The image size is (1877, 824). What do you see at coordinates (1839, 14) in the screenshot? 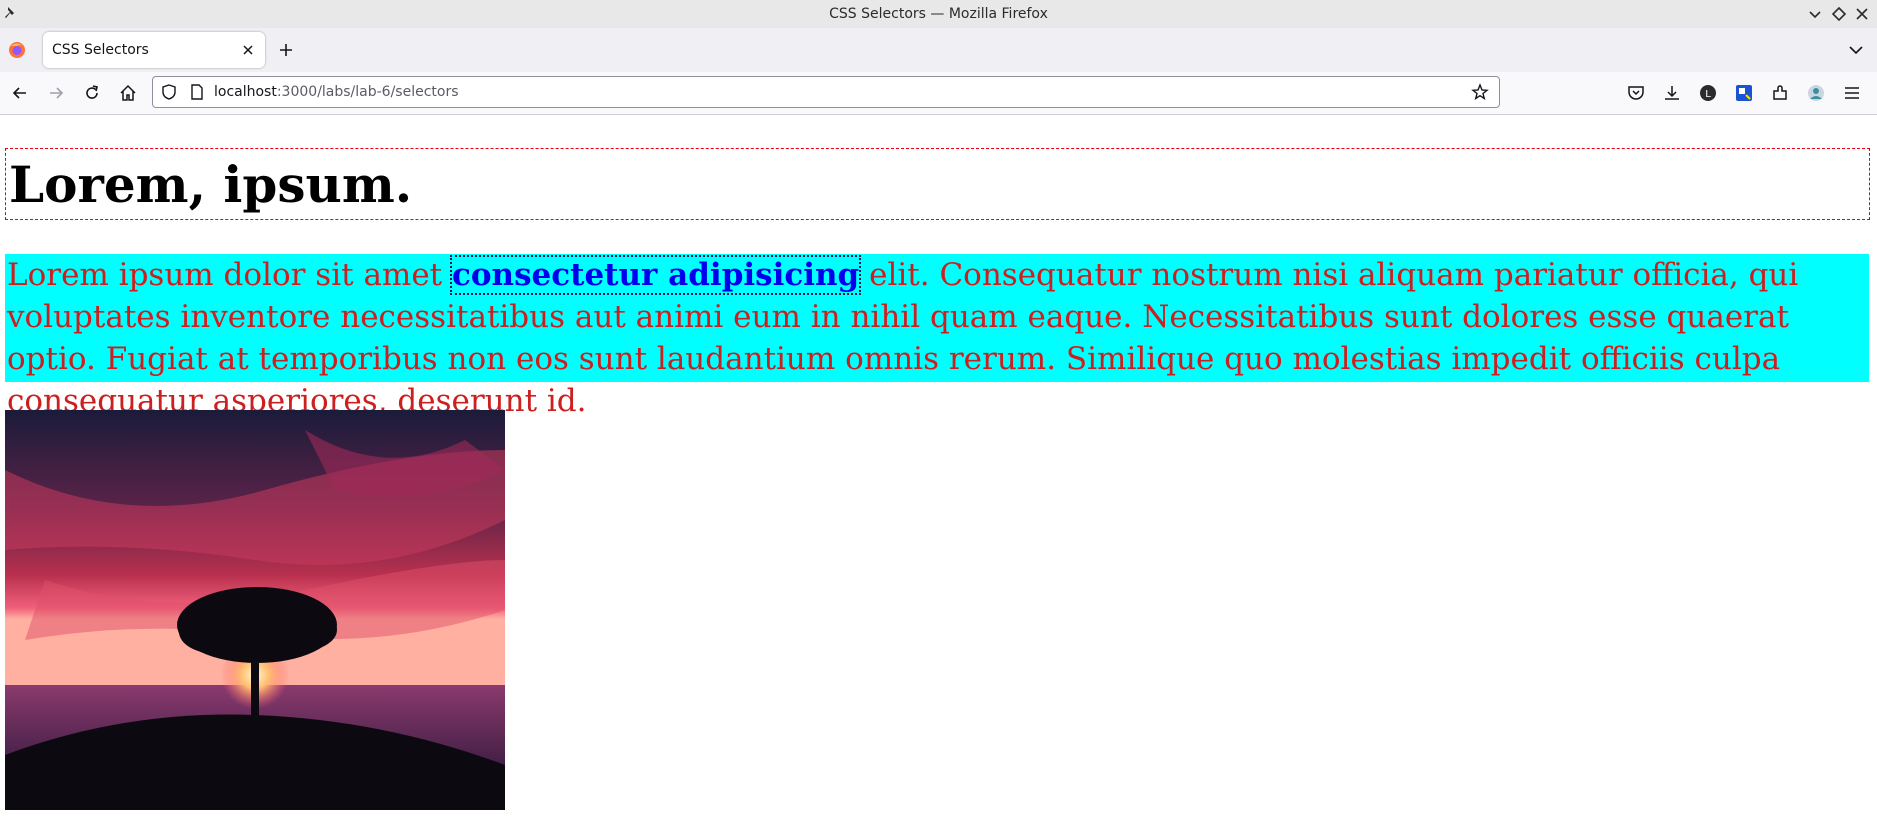
I see `maximize-icon` at bounding box center [1839, 14].